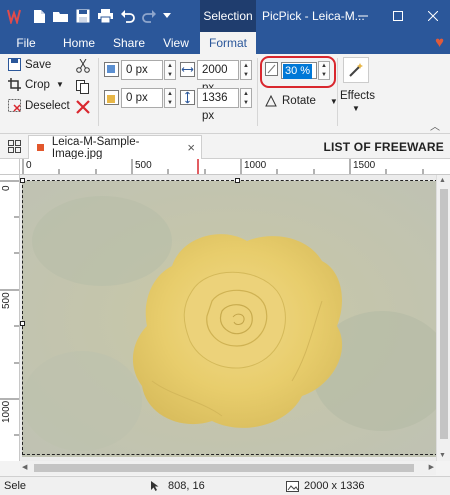 This screenshot has height=495, width=450. I want to click on effects-label: Effects, so click(357, 96).